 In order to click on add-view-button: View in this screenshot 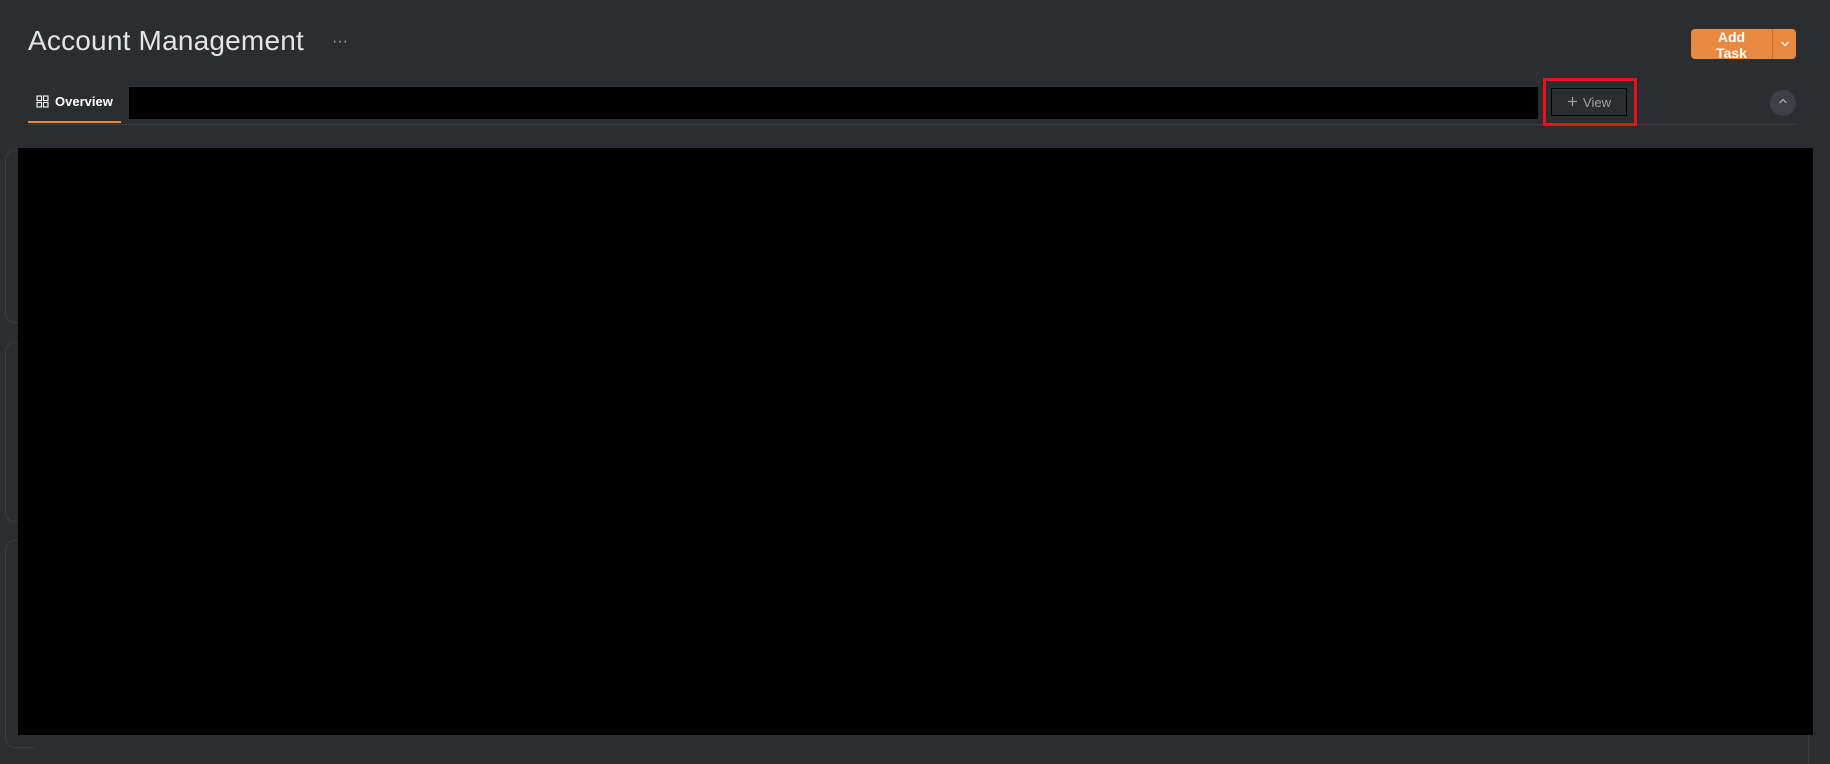, I will do `click(1589, 102)`.